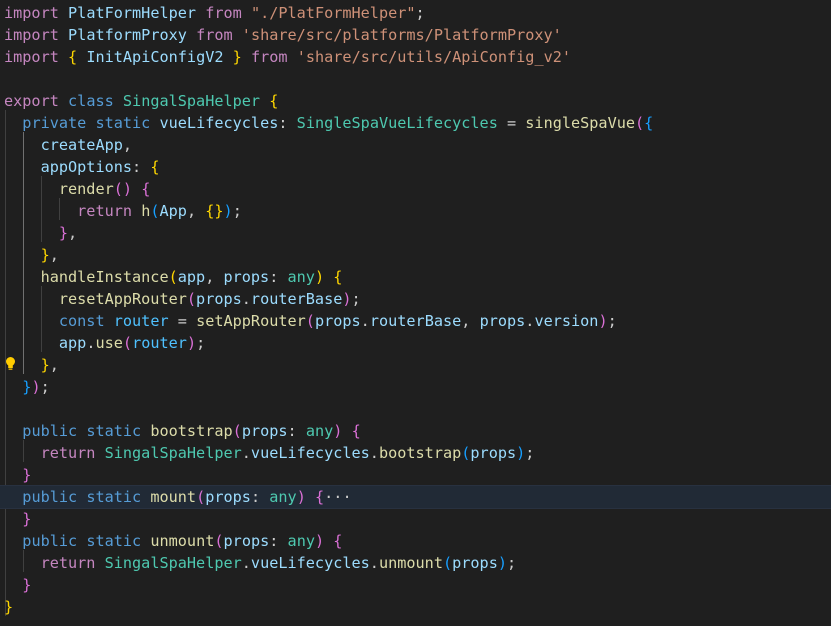 Image resolution: width=831 pixels, height=626 pixels. I want to click on code-token: ···, so click(338, 497).